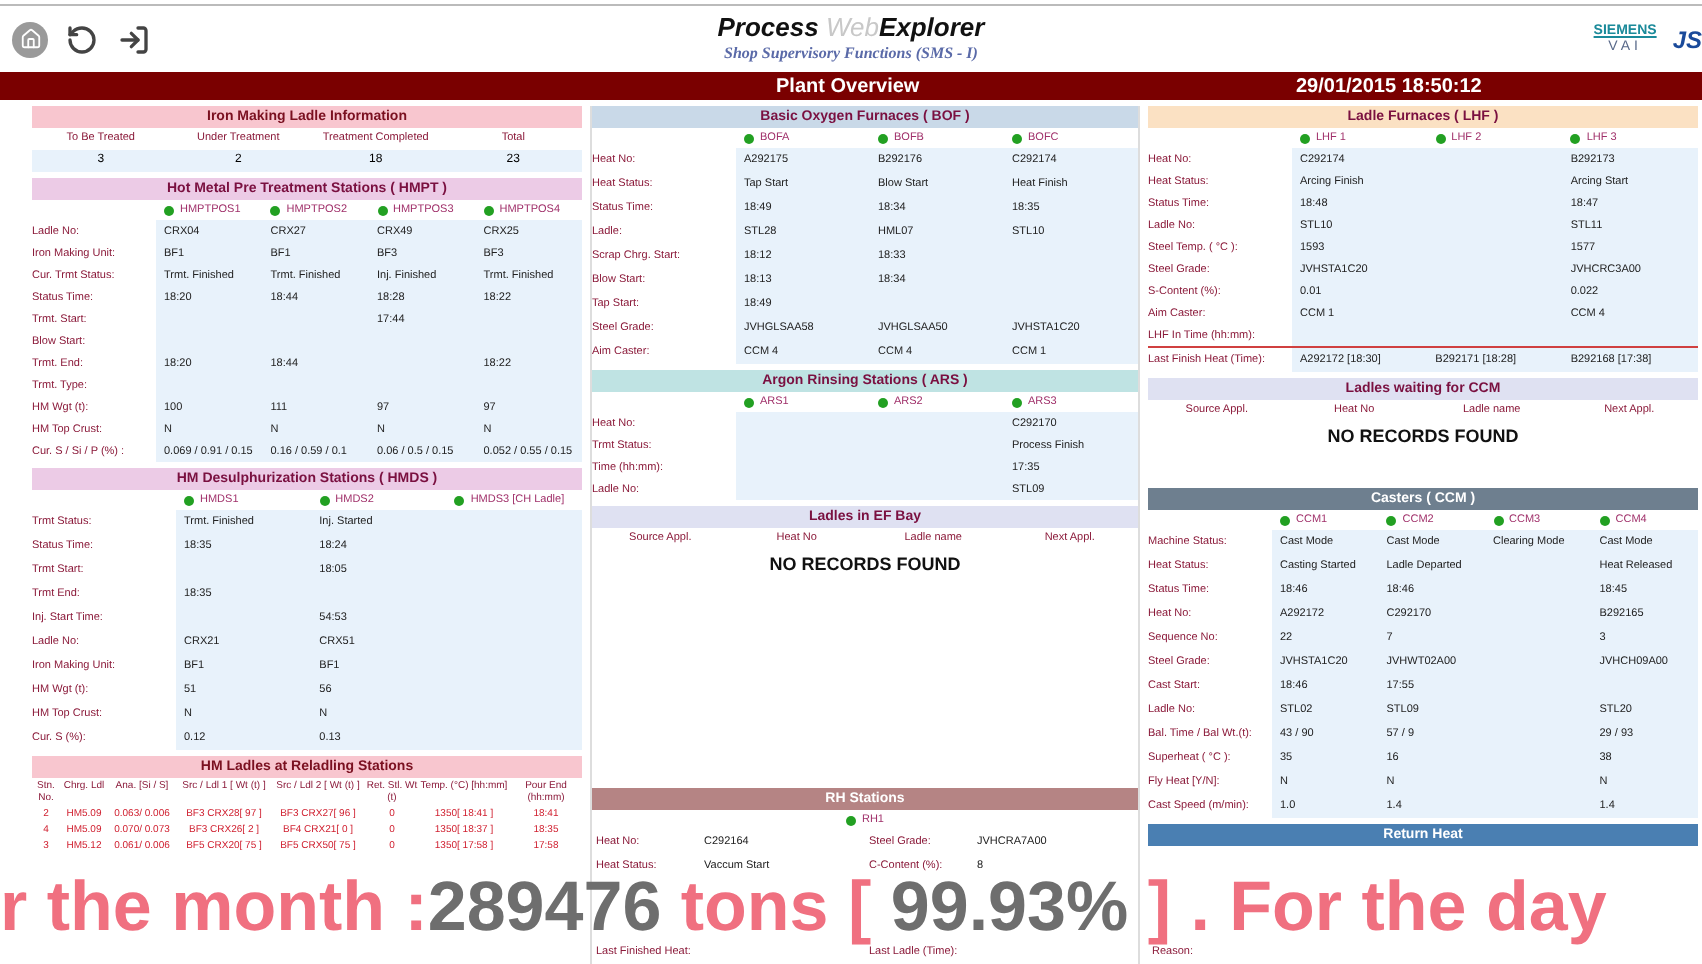  Describe the element at coordinates (851, 54) in the screenshot. I see `app-subtitle: Shop Supervisory Functions (SMS - I)` at that location.